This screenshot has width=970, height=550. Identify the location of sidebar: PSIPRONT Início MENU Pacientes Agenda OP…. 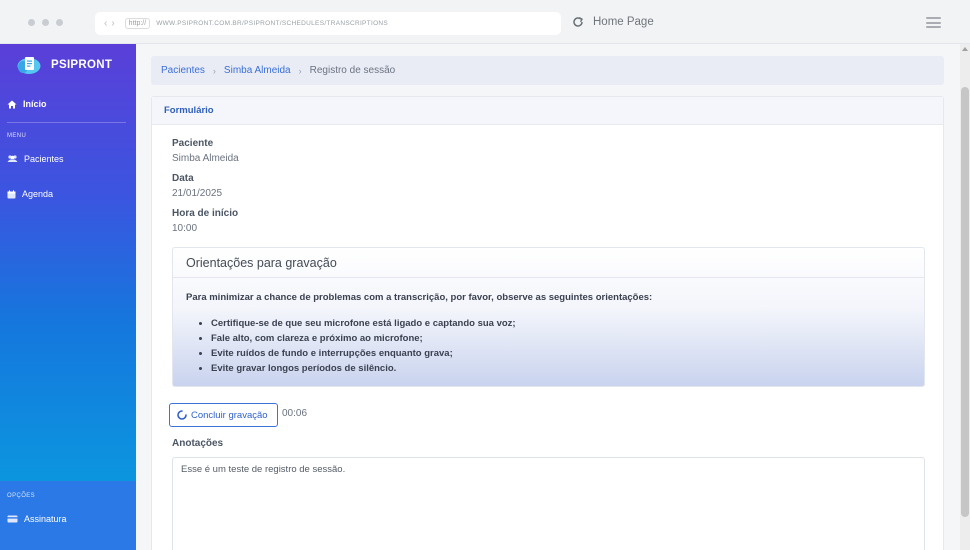
(68, 297).